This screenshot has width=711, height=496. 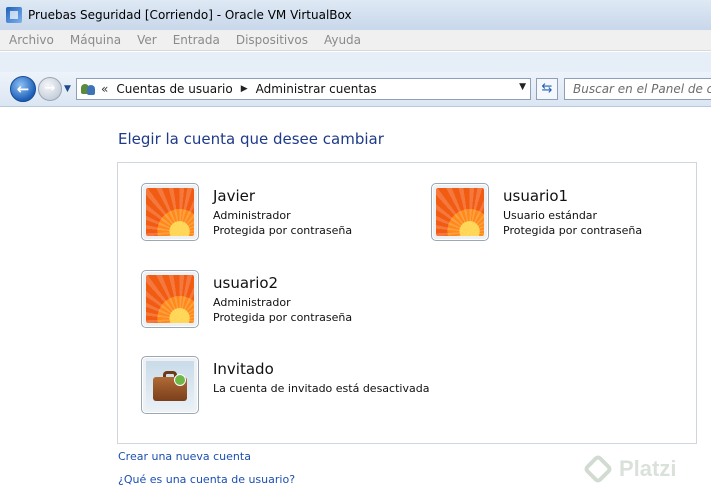 I want to click on platzi-logo-icon, so click(x=598, y=469).